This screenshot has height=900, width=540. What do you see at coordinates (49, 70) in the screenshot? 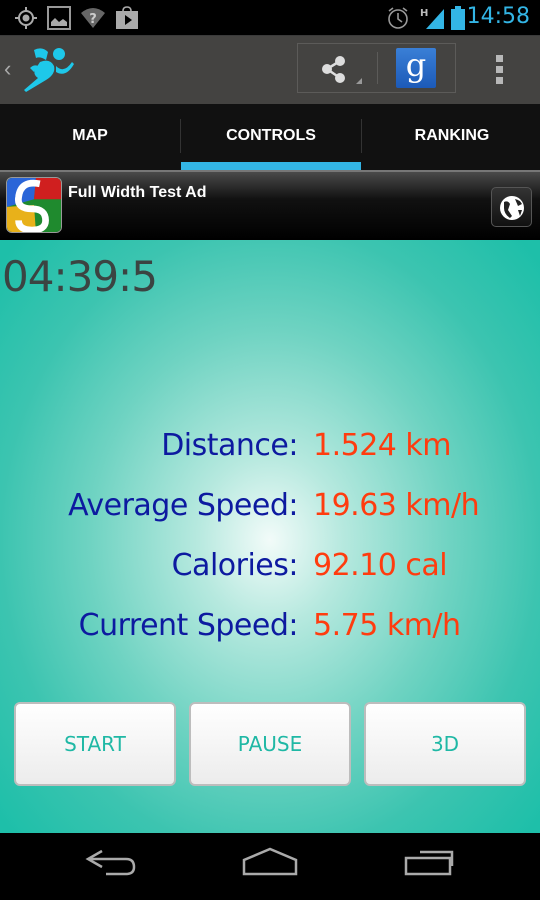
I see `runner-icon` at bounding box center [49, 70].